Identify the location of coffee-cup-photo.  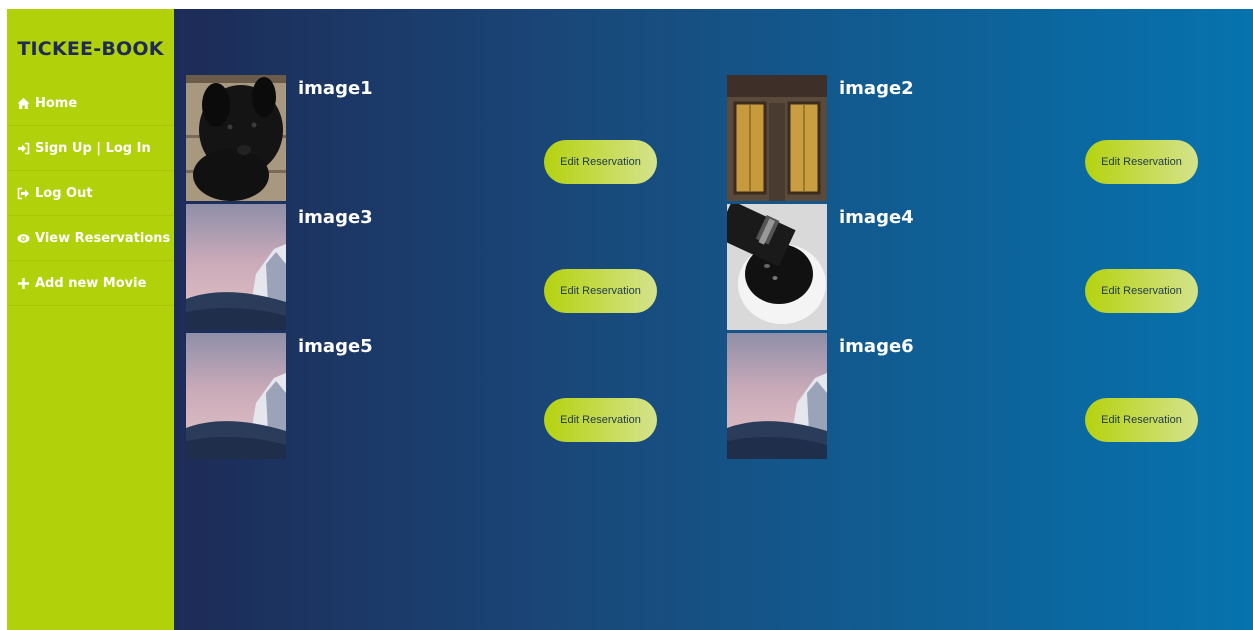
(777, 267).